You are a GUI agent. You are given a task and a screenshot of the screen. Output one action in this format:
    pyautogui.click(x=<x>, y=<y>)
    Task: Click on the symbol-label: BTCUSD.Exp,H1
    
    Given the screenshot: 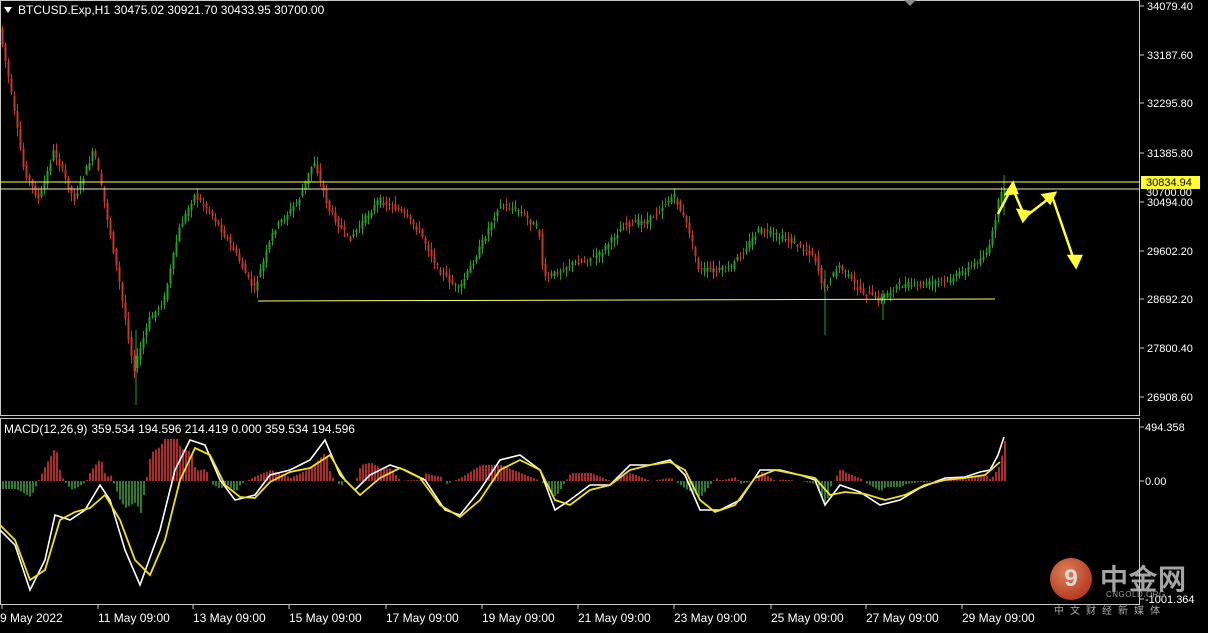 What is the action you would take?
    pyautogui.click(x=64, y=10)
    